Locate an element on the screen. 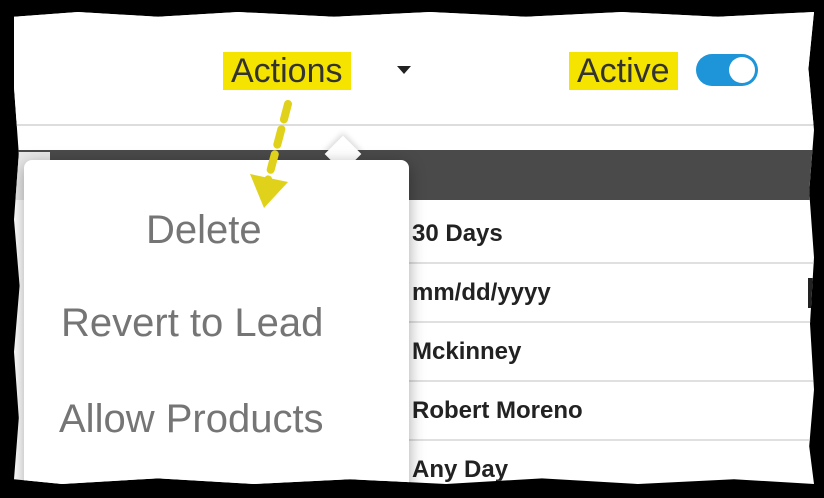 The height and width of the screenshot is (498, 824). table-row: Mckinney is located at coordinates (611, 352).